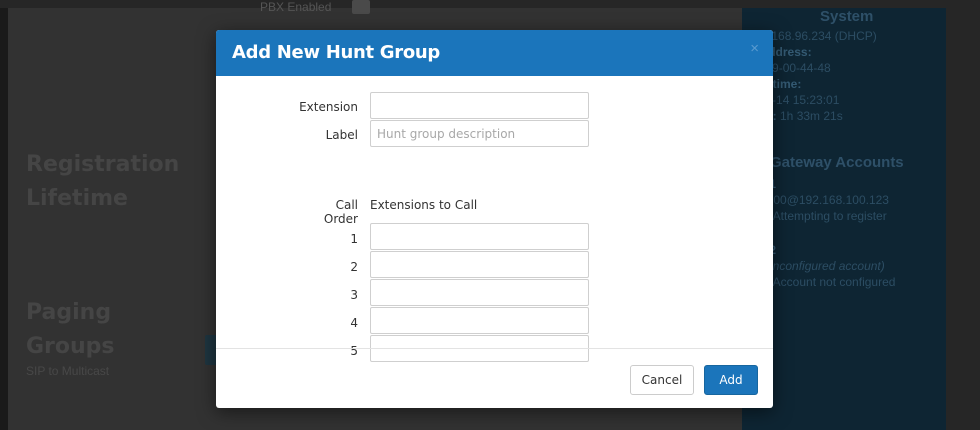  Describe the element at coordinates (340, 212) in the screenshot. I see `call-order-header: Call Order` at that location.